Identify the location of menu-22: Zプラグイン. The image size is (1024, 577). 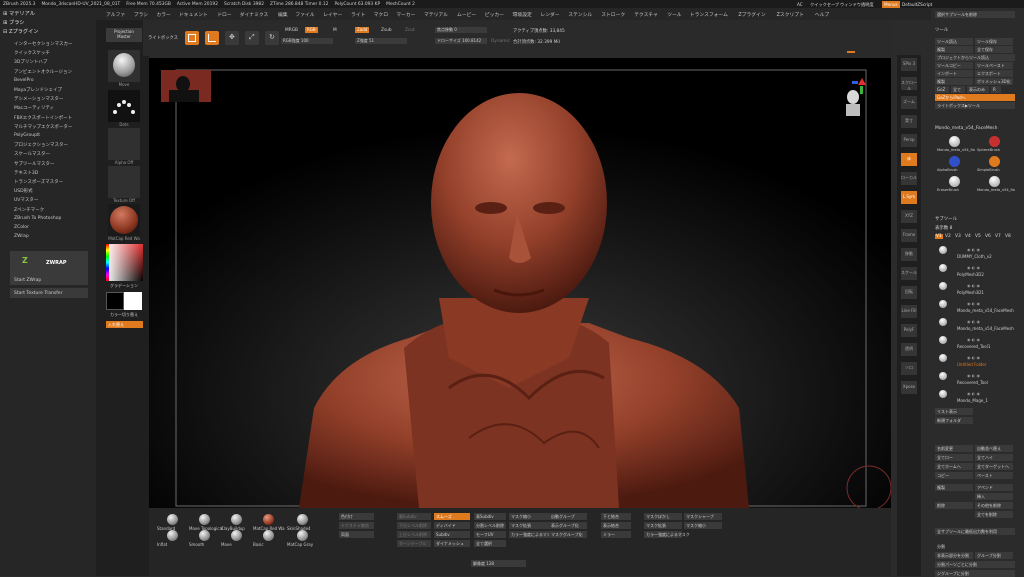
(751, 14).